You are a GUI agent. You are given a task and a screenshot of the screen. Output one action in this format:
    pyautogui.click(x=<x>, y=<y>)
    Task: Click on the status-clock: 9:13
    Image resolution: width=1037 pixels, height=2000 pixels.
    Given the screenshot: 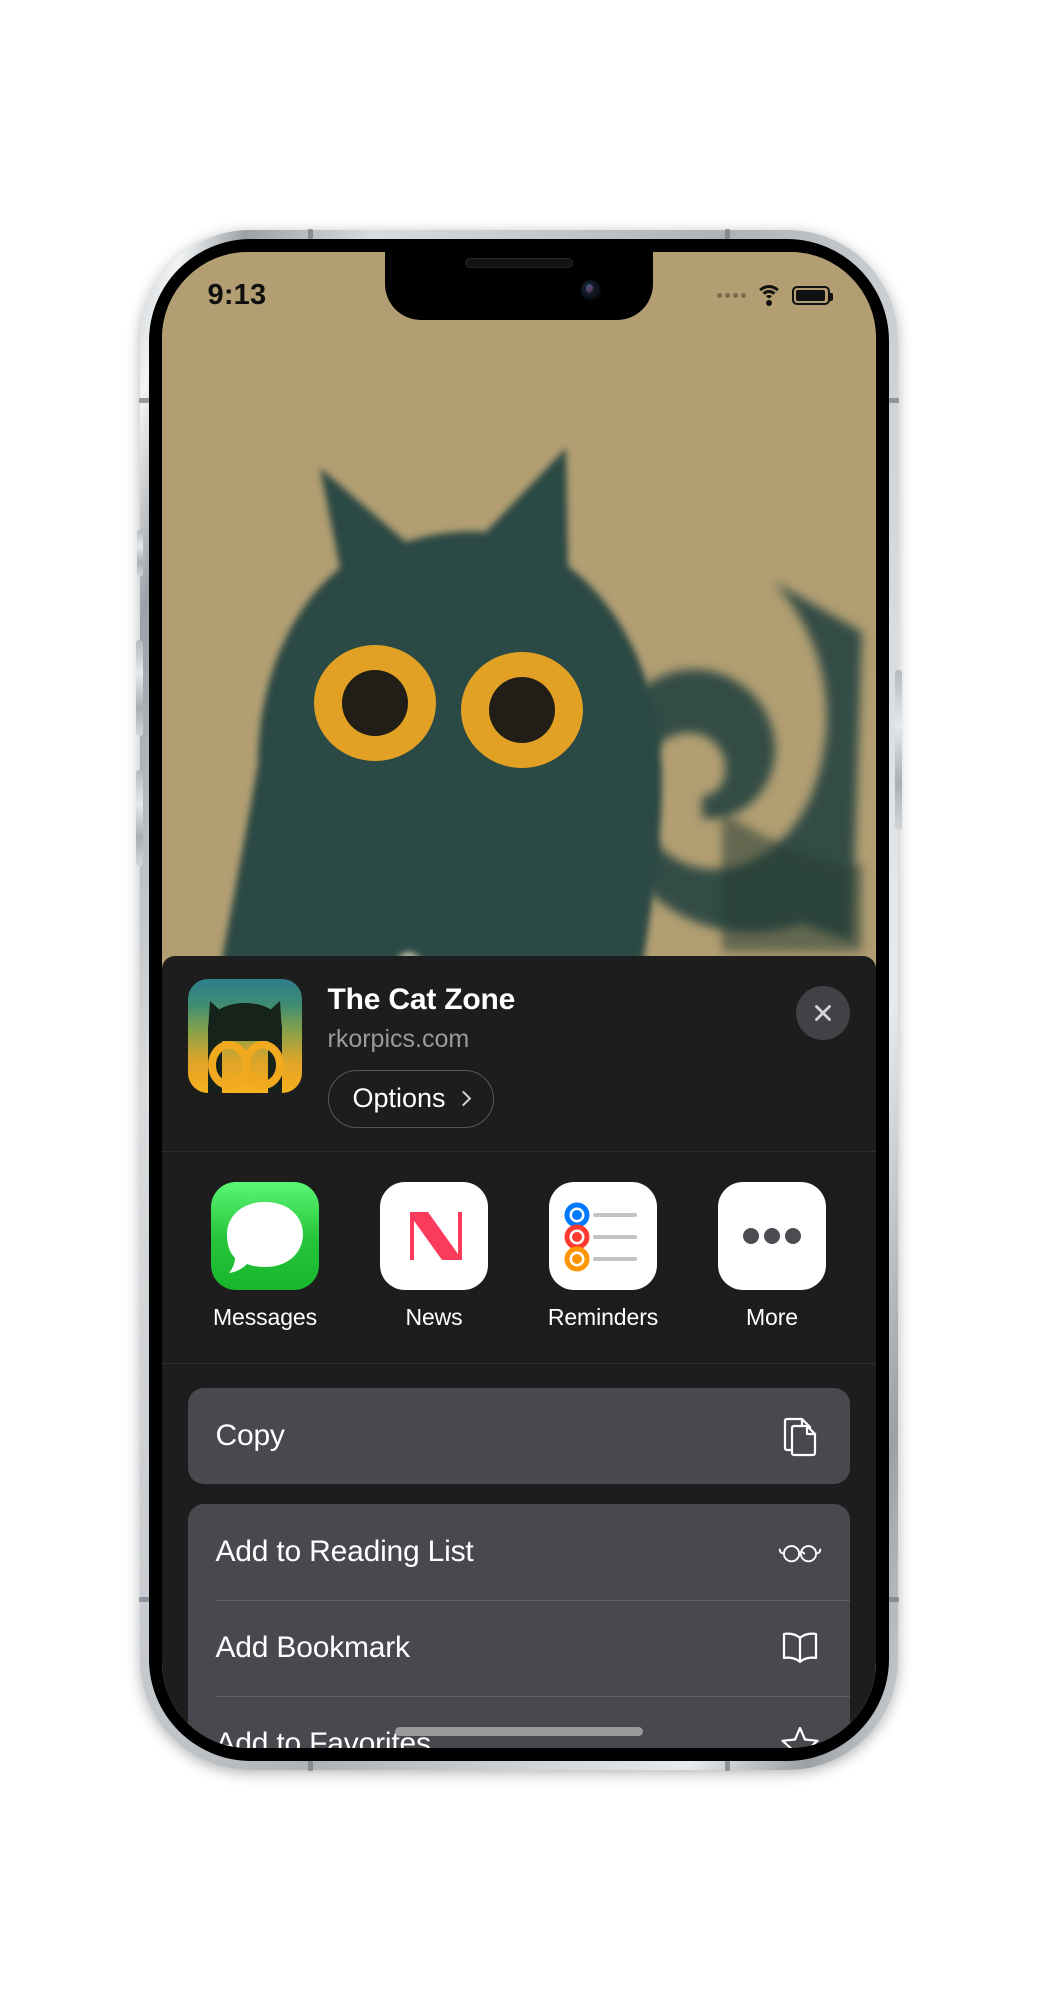 What is the action you would take?
    pyautogui.click(x=237, y=294)
    